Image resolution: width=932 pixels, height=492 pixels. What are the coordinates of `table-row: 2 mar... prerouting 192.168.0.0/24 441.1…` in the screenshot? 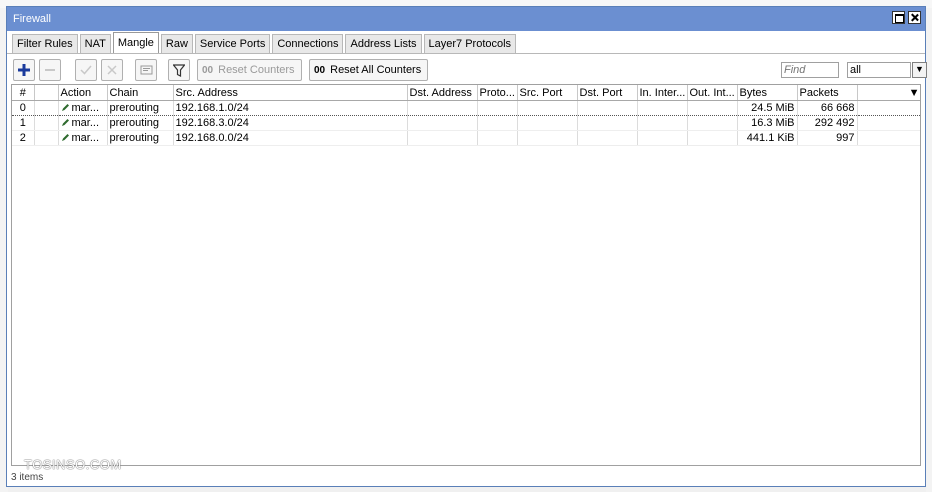 It's located at (466, 138).